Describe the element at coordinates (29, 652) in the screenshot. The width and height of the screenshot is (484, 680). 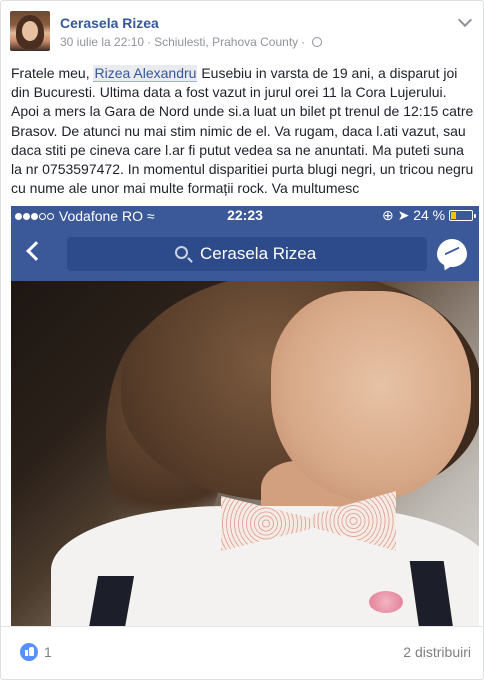
I see `like-icon` at that location.